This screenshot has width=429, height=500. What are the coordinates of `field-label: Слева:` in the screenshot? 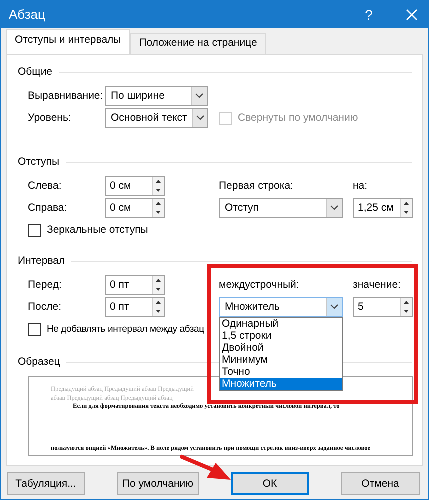 It's located at (45, 186).